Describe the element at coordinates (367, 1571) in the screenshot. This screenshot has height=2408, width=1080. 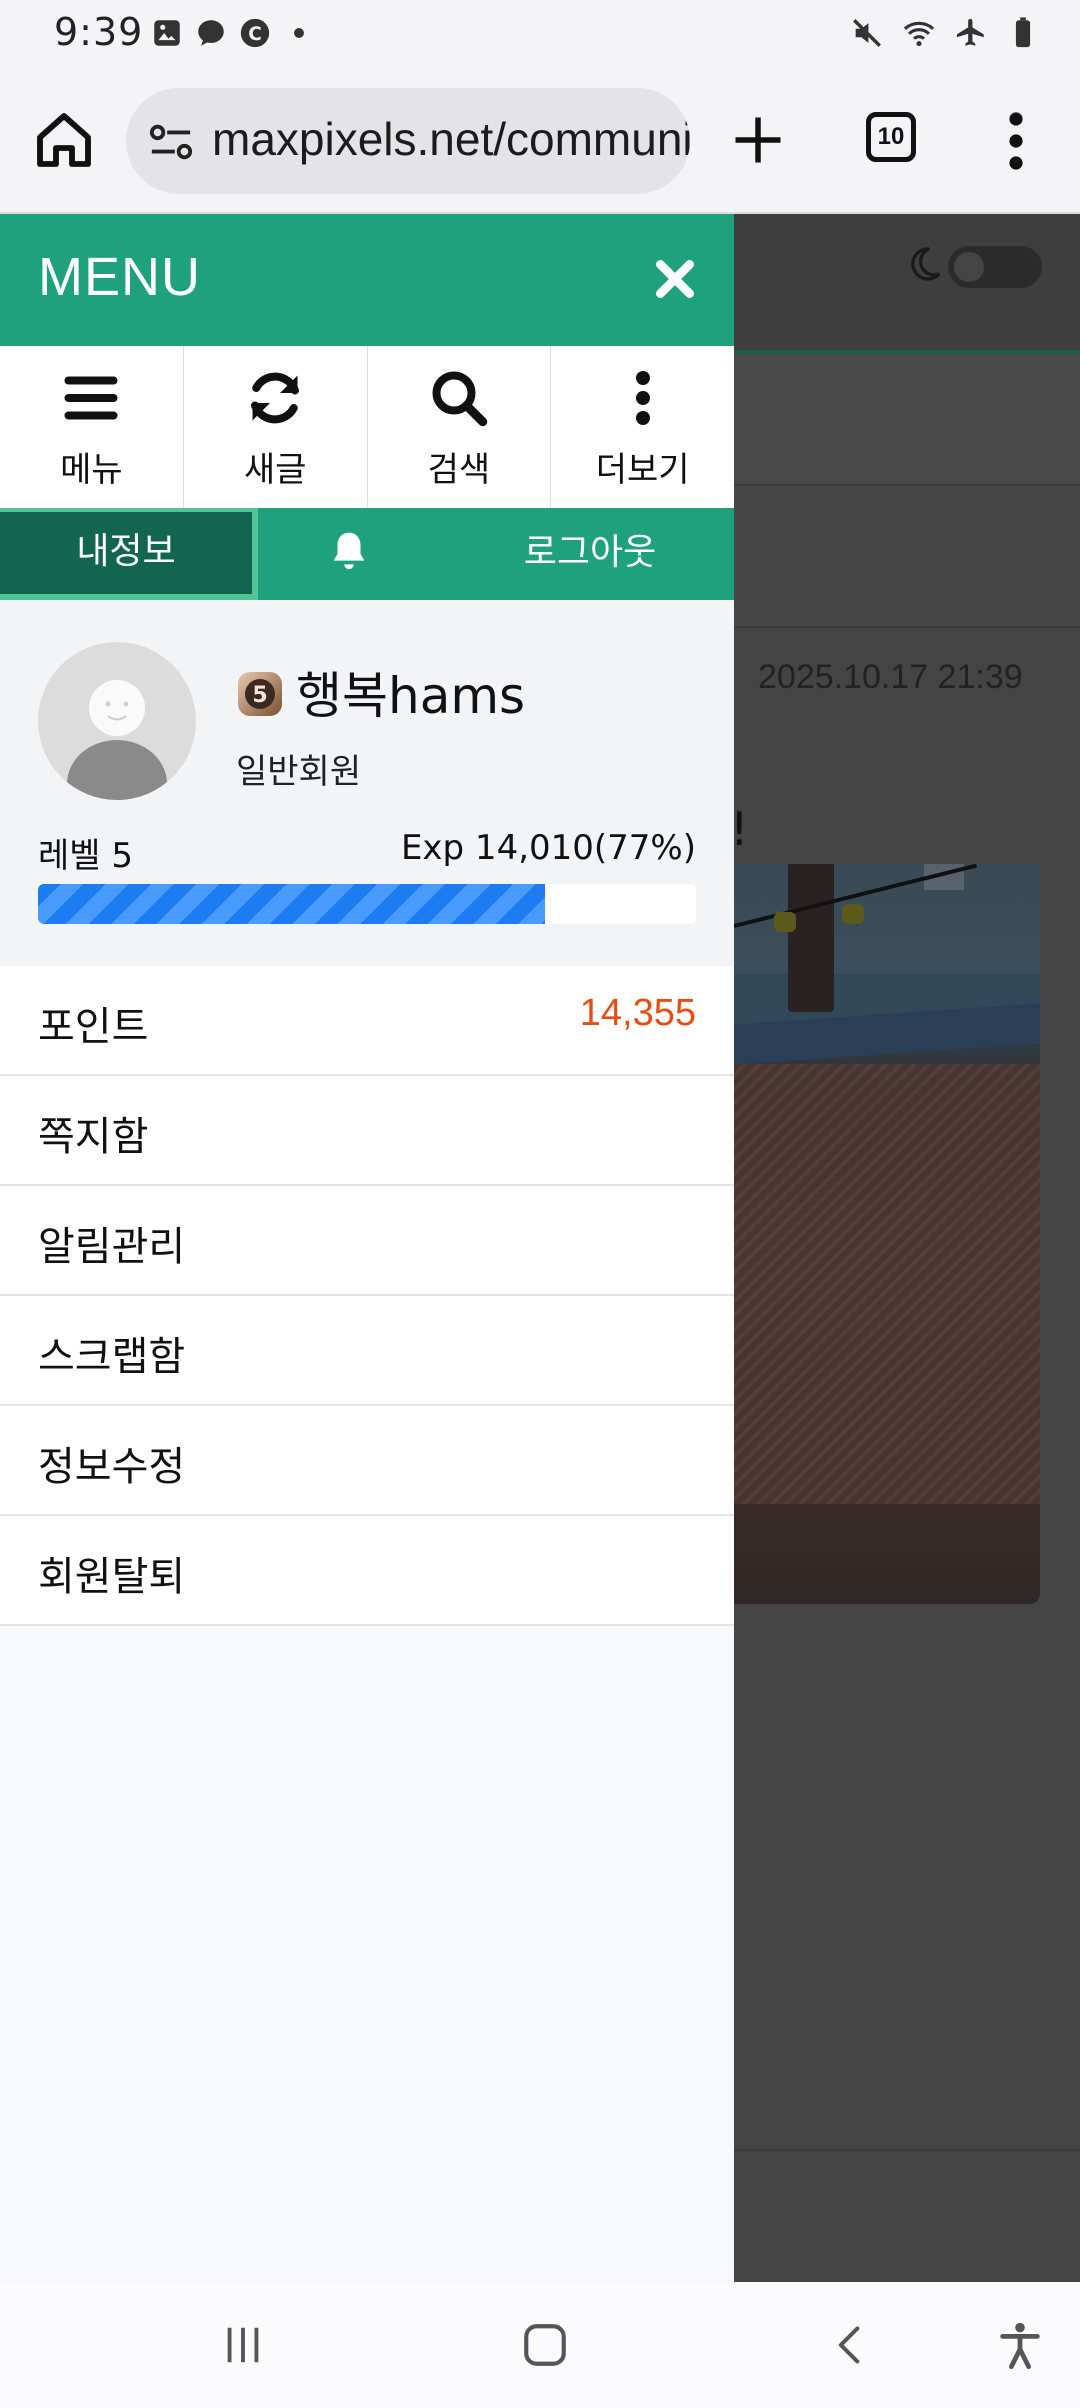
I see `menu-item-withdraw: 회원탈퇴` at that location.